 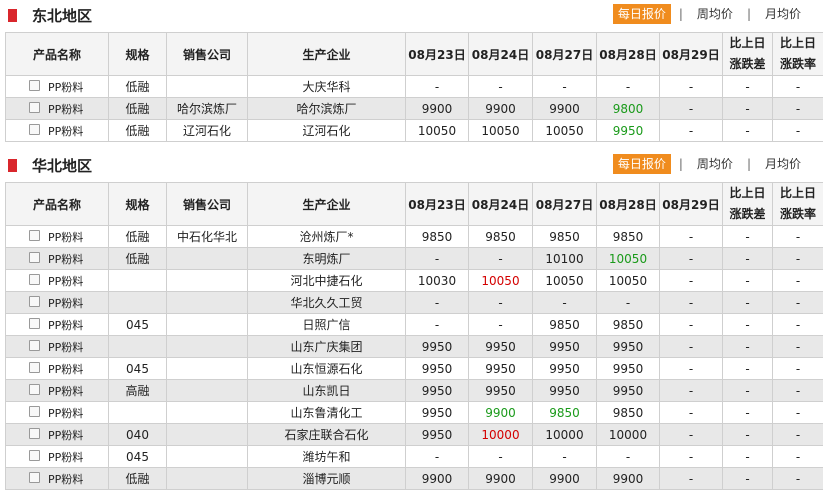 I want to click on producer-cell: 潍坊午和, so click(x=326, y=456).